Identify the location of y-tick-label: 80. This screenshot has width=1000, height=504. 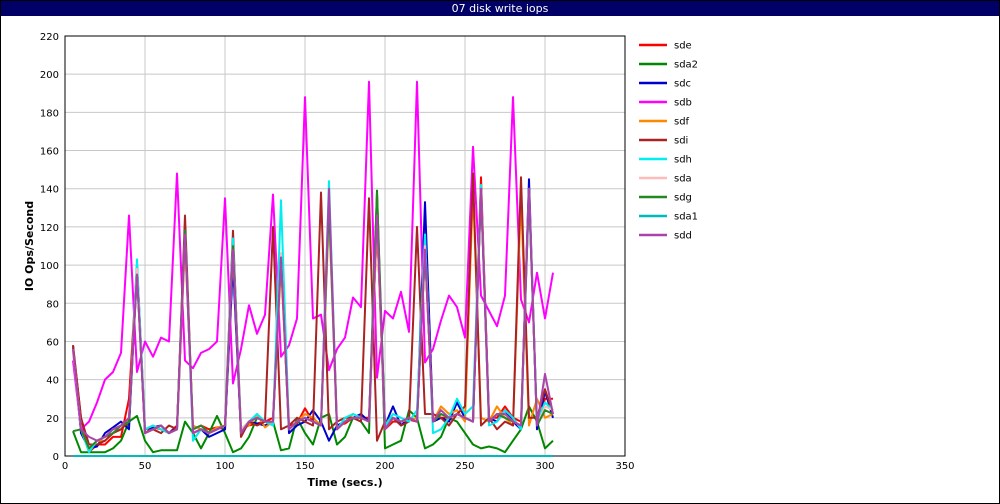
(52, 304).